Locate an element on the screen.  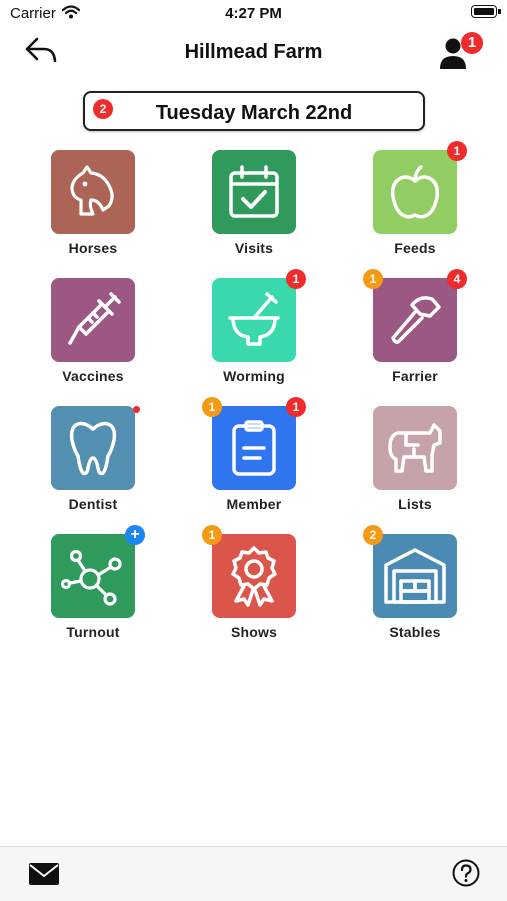
tile-vaccines: Vaccines is located at coordinates (93, 334).